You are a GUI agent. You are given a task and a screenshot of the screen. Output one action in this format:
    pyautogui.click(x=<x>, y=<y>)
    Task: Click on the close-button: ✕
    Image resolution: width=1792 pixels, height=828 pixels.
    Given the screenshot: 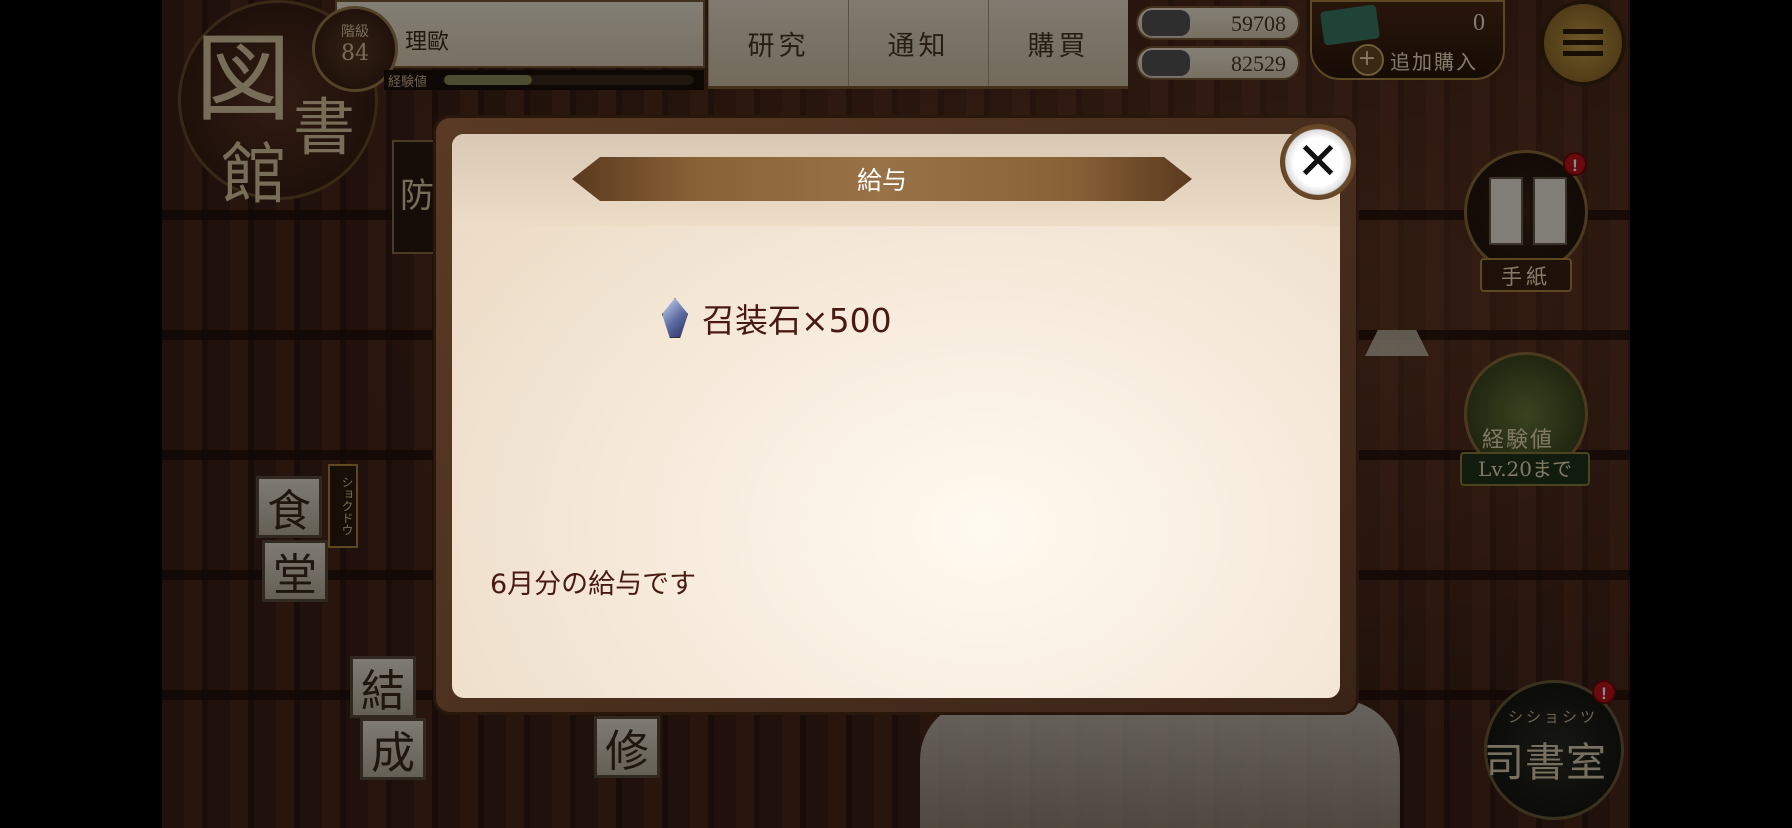 What is the action you would take?
    pyautogui.click(x=1318, y=162)
    